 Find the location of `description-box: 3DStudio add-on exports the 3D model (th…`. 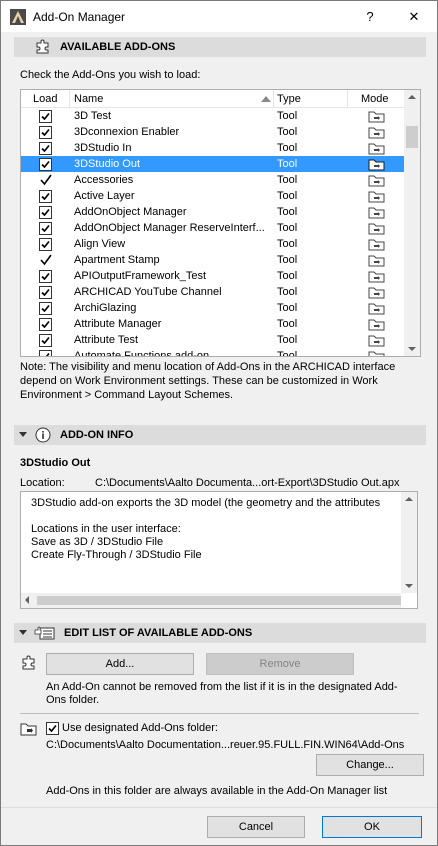

description-box: 3DStudio add-on exports the 3D model (th… is located at coordinates (219, 550).